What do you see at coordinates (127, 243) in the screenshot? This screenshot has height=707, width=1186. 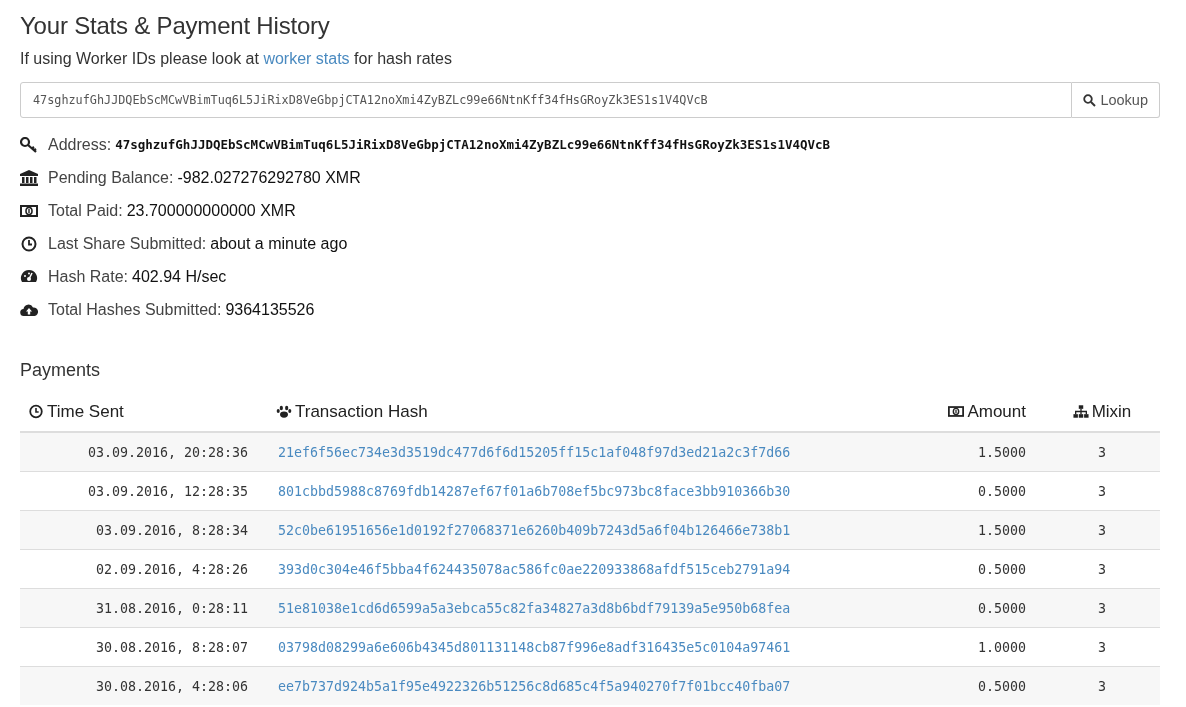 I see `stat-label: Last Share Submitted:` at bounding box center [127, 243].